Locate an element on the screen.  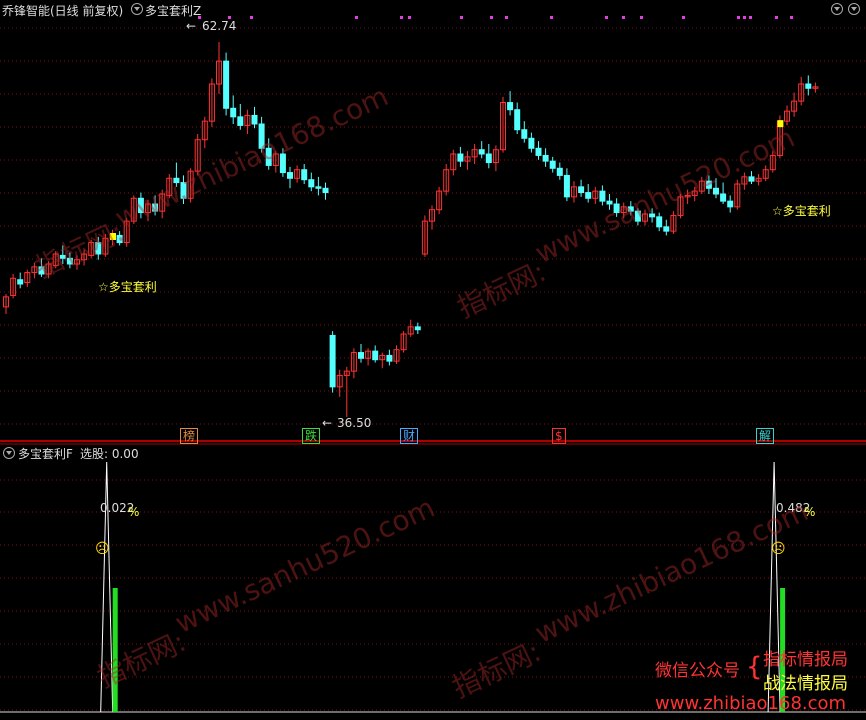
ad-line-1: 指标情报局 is located at coordinates (805, 660).